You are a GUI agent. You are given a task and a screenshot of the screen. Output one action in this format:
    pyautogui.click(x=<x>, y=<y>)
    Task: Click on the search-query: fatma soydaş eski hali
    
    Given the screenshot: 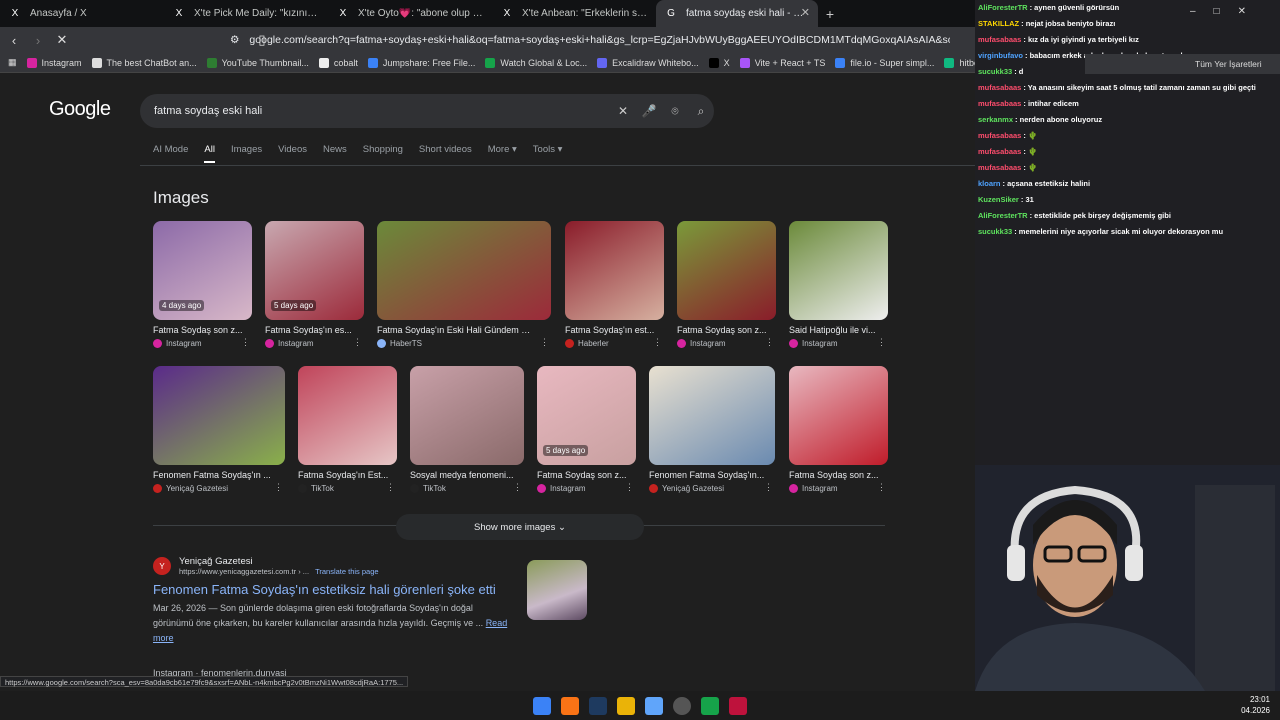 What is the action you would take?
    pyautogui.click(x=382, y=111)
    